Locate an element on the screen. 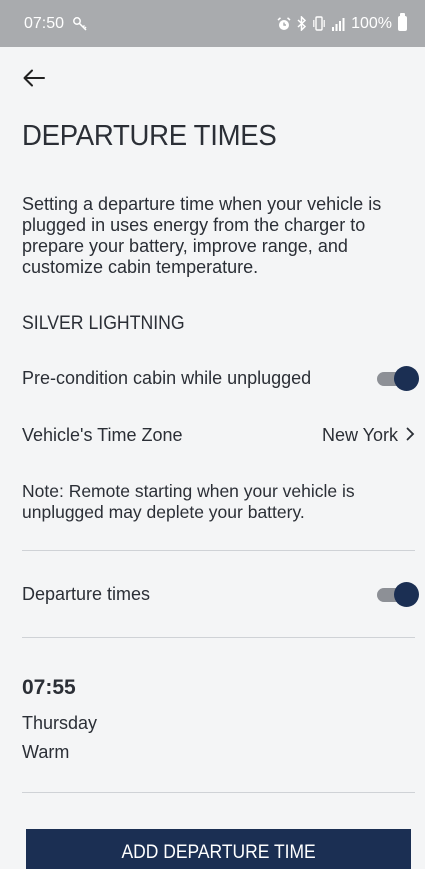  arrow-left-icon is located at coordinates (34, 80).